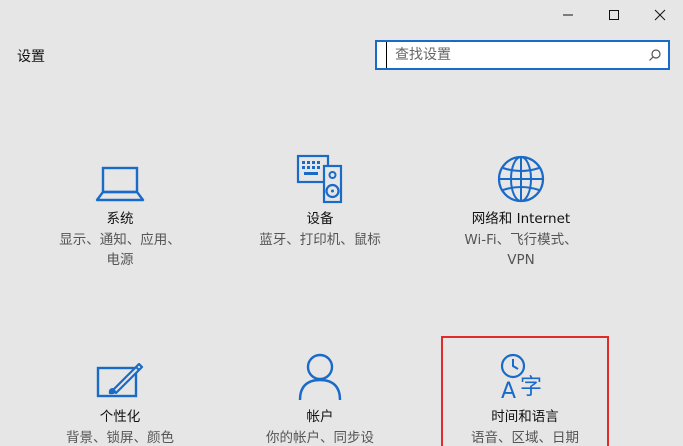  Describe the element at coordinates (320, 208) in the screenshot. I see `tile-devices: 设备 蓝牙、打印机、鼠标` at that location.